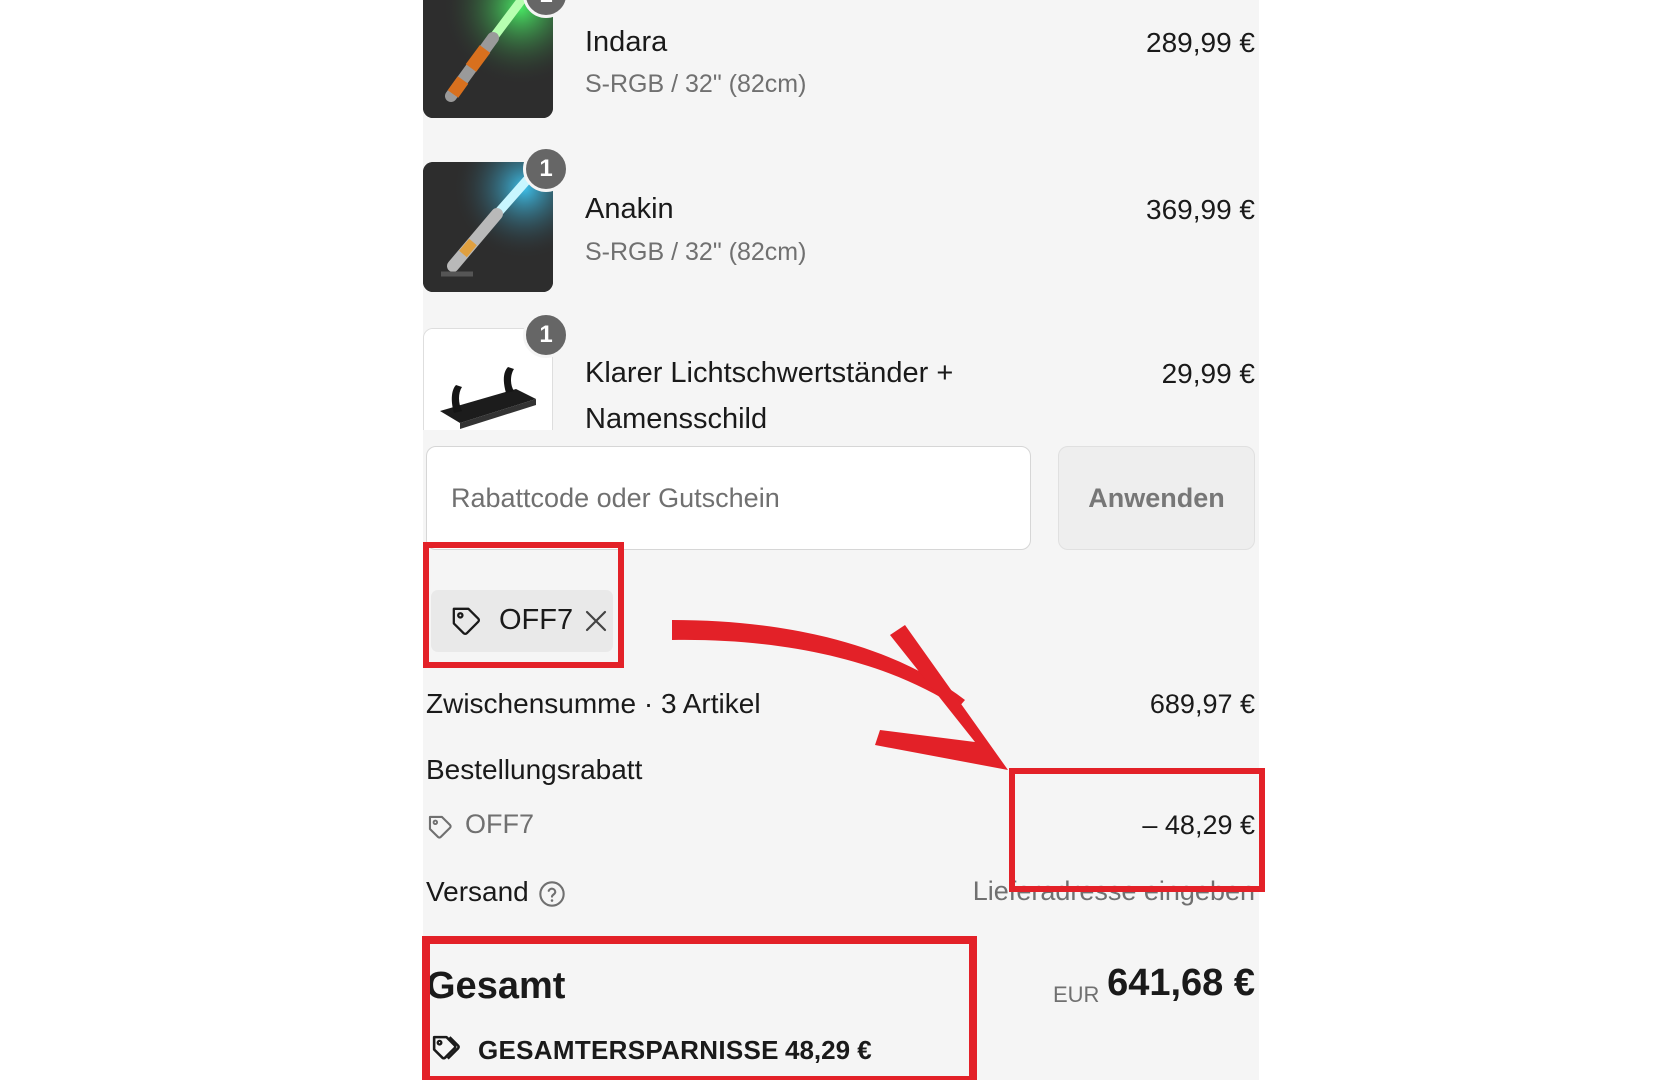 The height and width of the screenshot is (1080, 1680). What do you see at coordinates (446, 1047) in the screenshot?
I see `savings-tag-icon` at bounding box center [446, 1047].